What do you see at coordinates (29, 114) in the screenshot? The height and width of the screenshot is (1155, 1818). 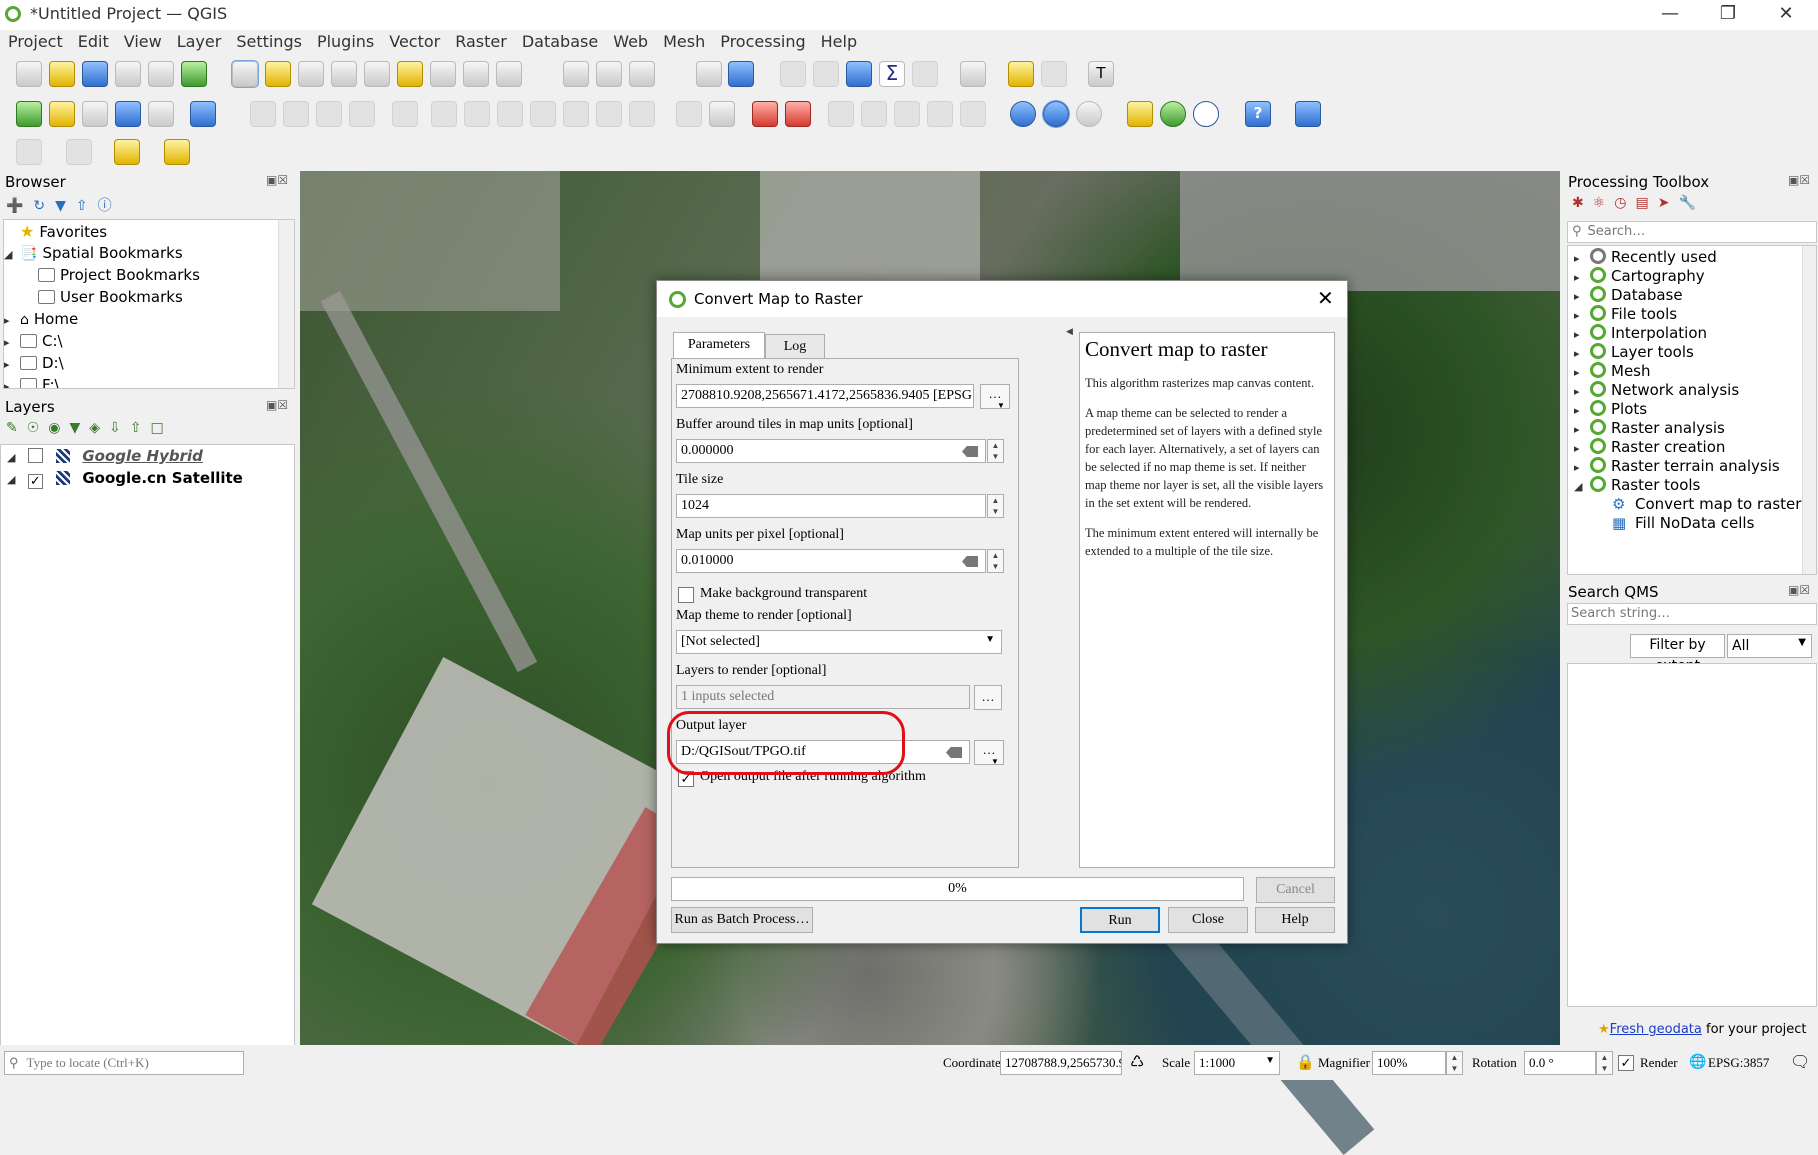 I see `add-vector-layer-icon` at bounding box center [29, 114].